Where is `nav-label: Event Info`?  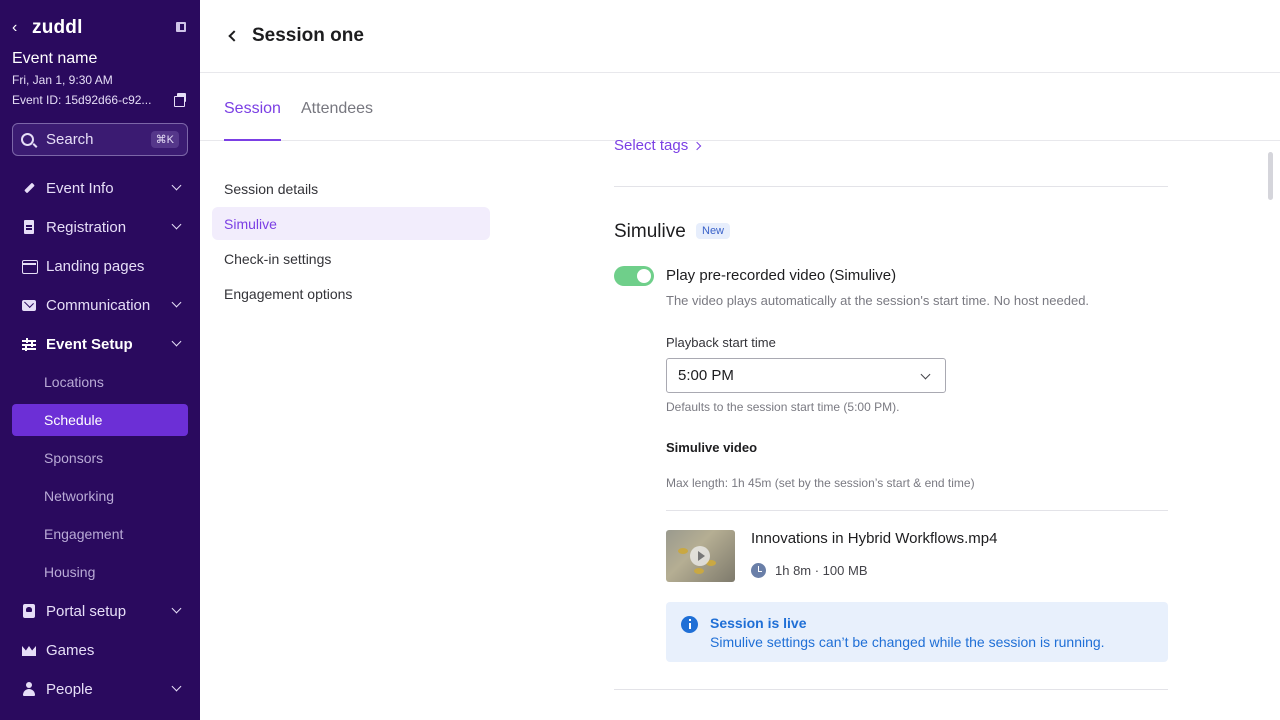 nav-label: Event Info is located at coordinates (80, 188).